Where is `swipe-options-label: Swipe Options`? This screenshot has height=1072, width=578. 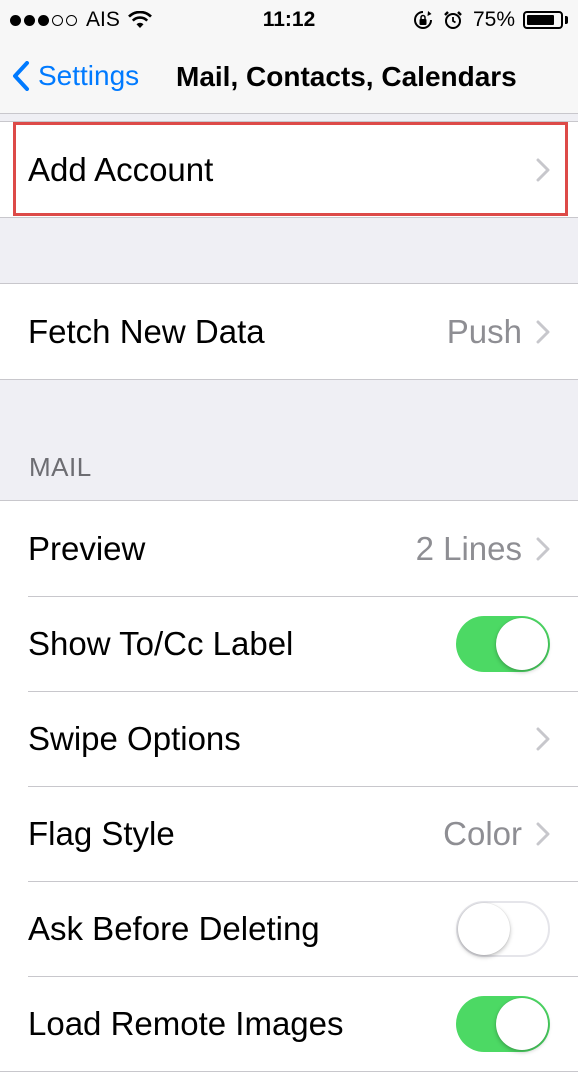 swipe-options-label: Swipe Options is located at coordinates (134, 738).